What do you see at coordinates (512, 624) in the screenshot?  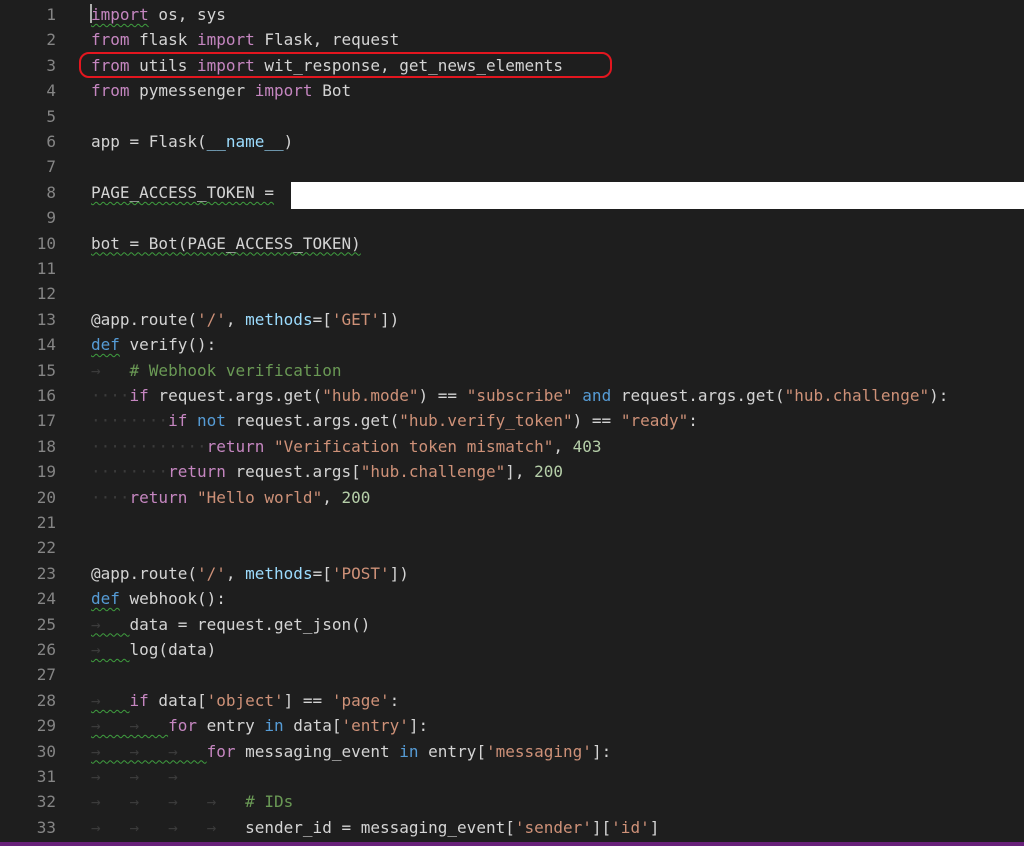 I see `code-line: 25 → data = request.get_json()` at bounding box center [512, 624].